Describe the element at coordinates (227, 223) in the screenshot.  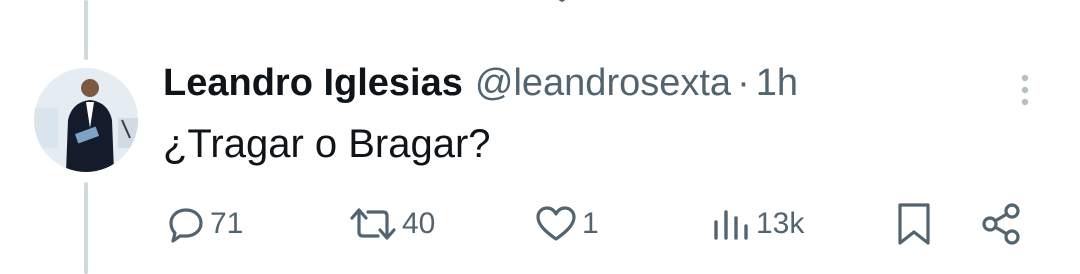
I see `reply-count: 71` at that location.